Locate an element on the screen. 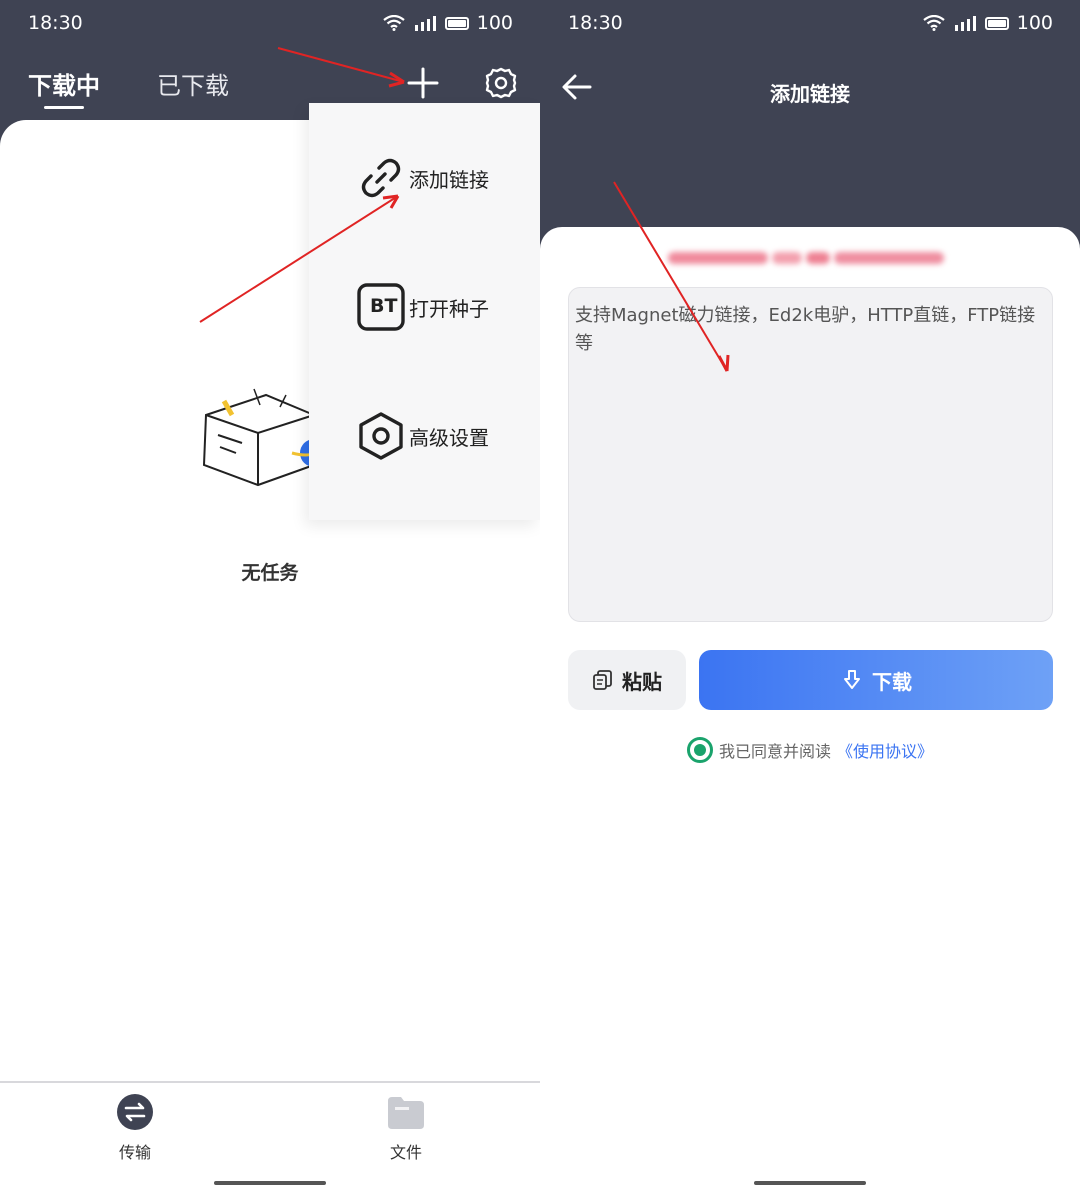 Image resolution: width=1080 pixels, height=1201 pixels. paste-icon is located at coordinates (602, 680).